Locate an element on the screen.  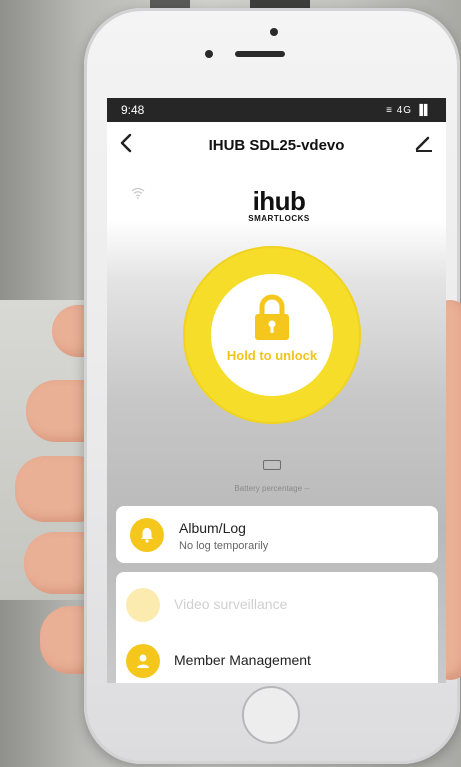
wifi-icon is located at coordinates (138, 195).